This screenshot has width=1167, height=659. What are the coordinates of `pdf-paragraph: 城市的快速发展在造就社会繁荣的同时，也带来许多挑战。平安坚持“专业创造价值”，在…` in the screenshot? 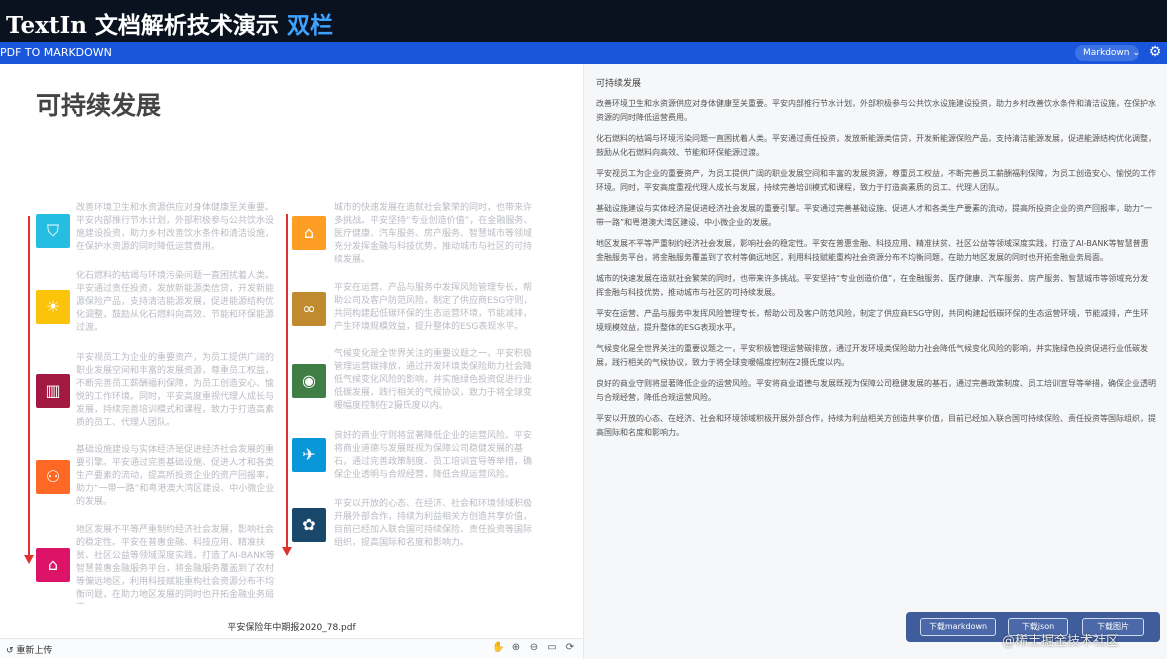 It's located at (433, 234).